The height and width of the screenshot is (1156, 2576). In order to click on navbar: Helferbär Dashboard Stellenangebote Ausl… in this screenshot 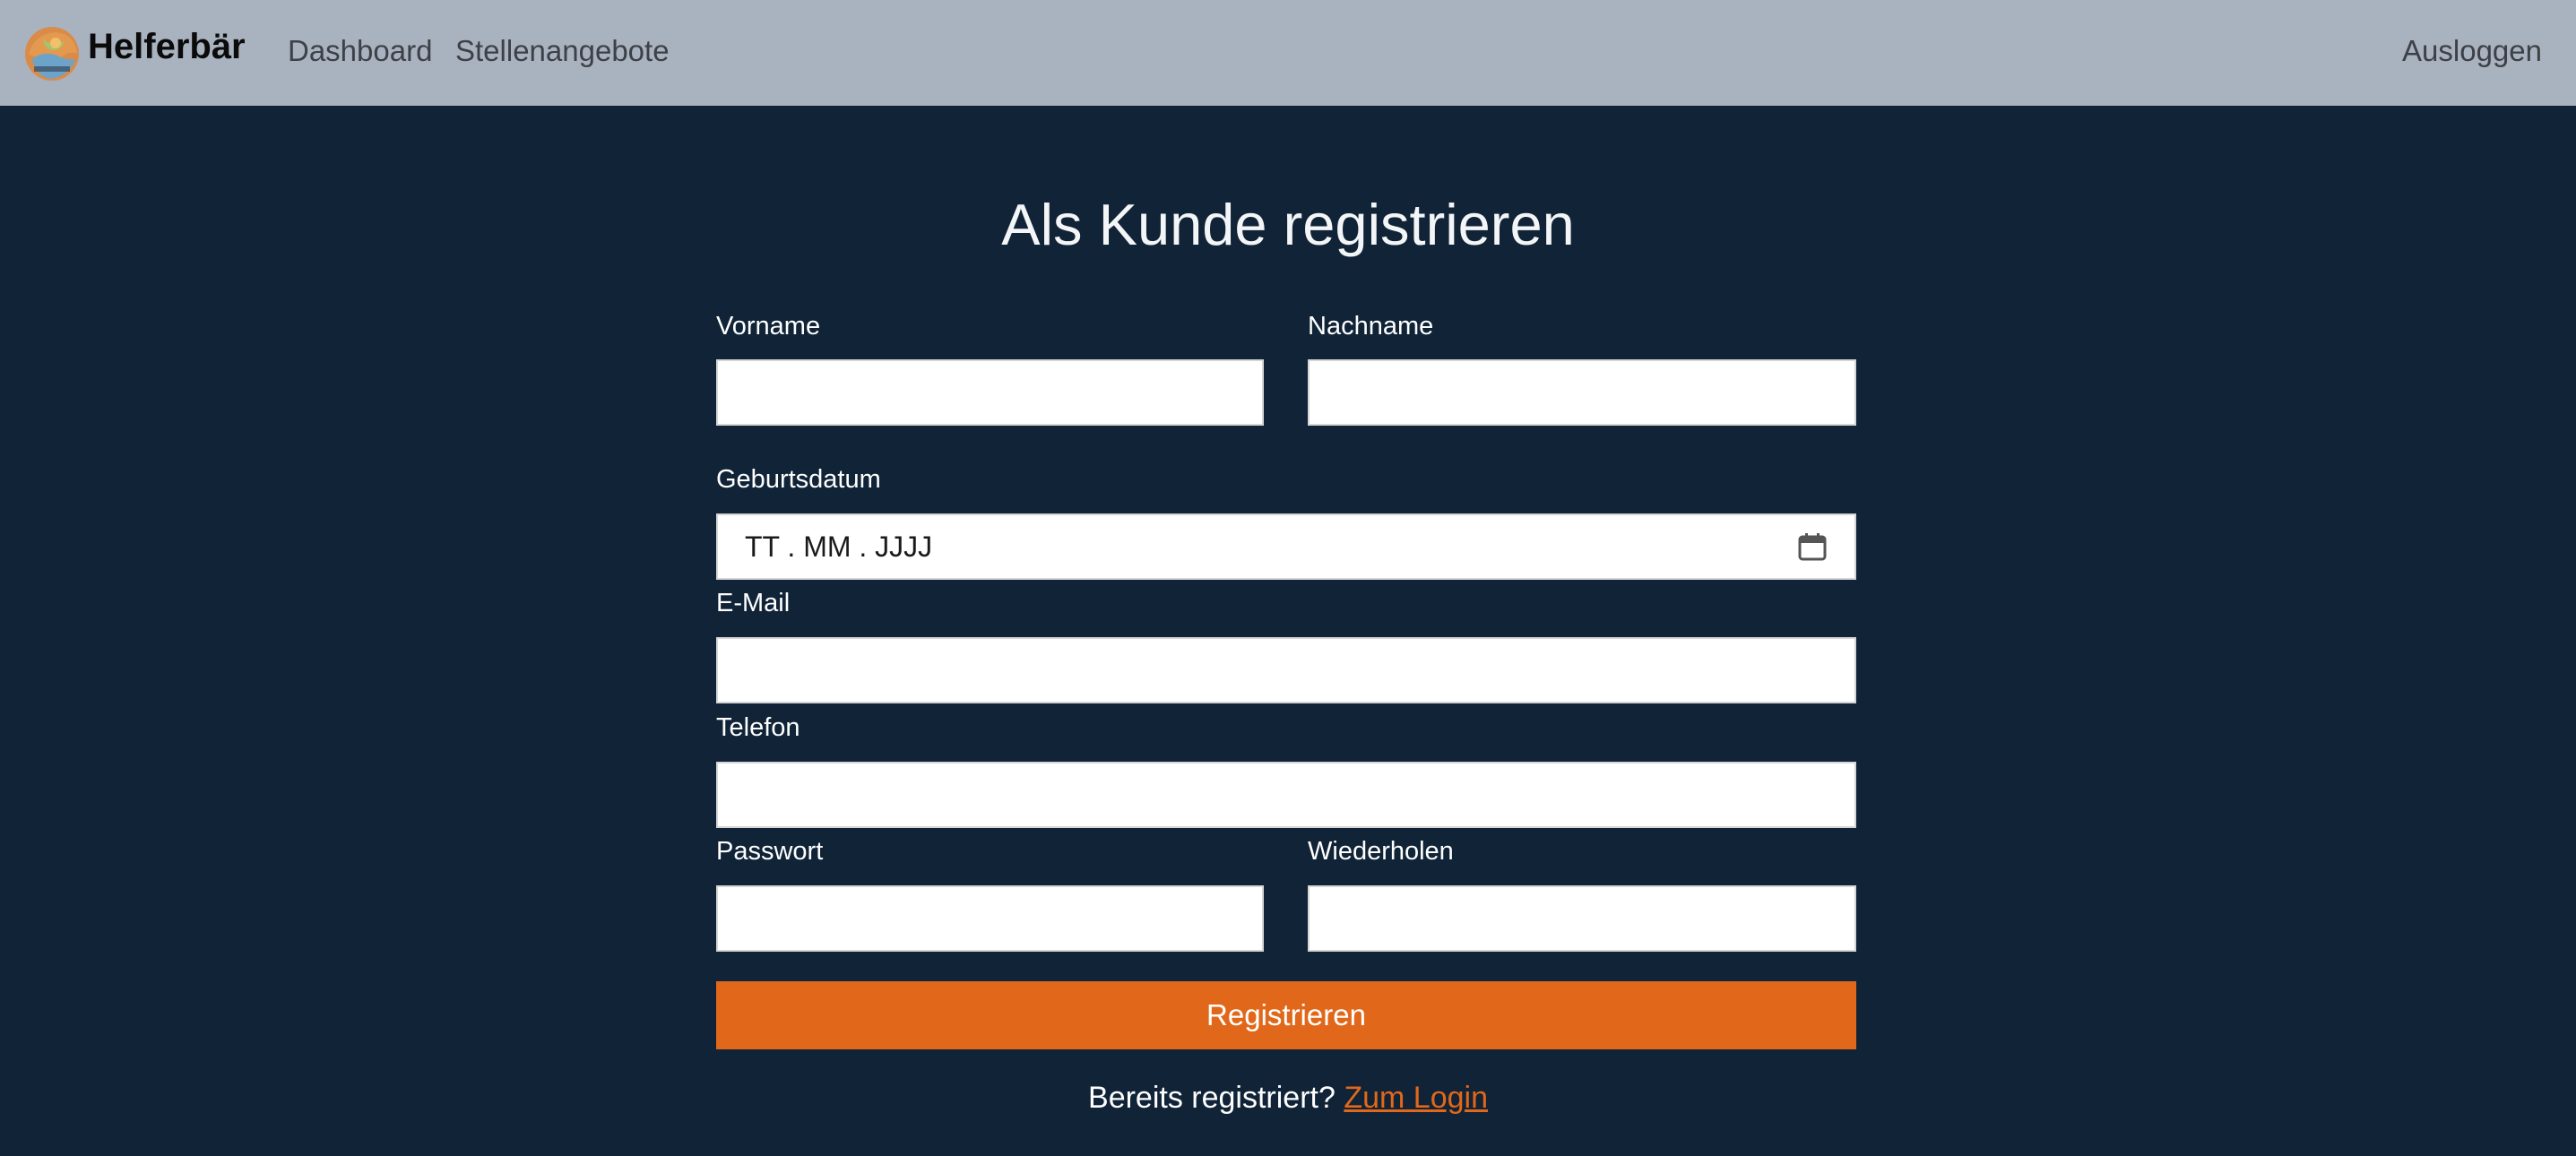, I will do `click(1288, 53)`.